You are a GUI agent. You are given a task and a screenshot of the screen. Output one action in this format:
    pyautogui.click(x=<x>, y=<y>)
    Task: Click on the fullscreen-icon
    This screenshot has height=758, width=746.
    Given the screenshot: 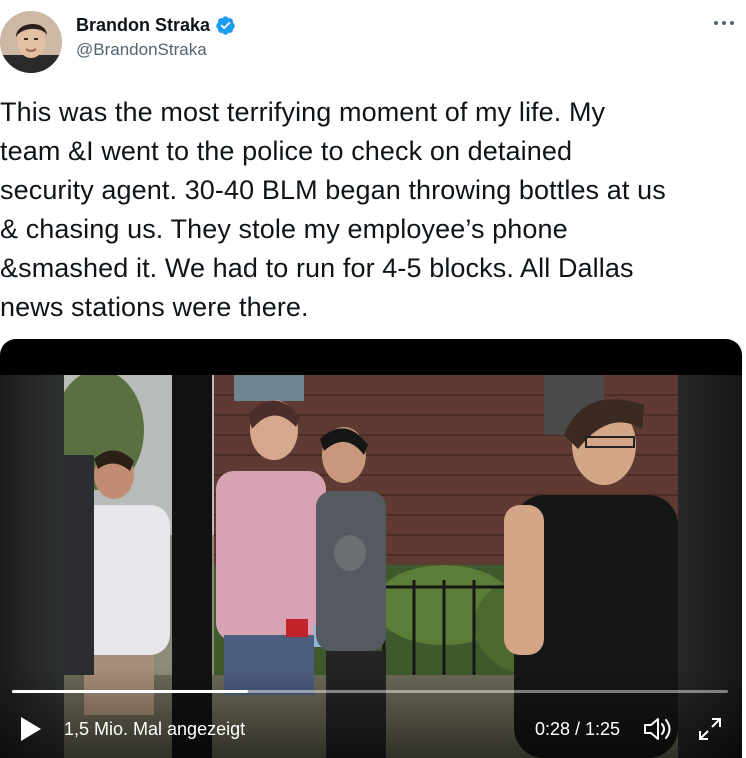 What is the action you would take?
    pyautogui.click(x=710, y=729)
    